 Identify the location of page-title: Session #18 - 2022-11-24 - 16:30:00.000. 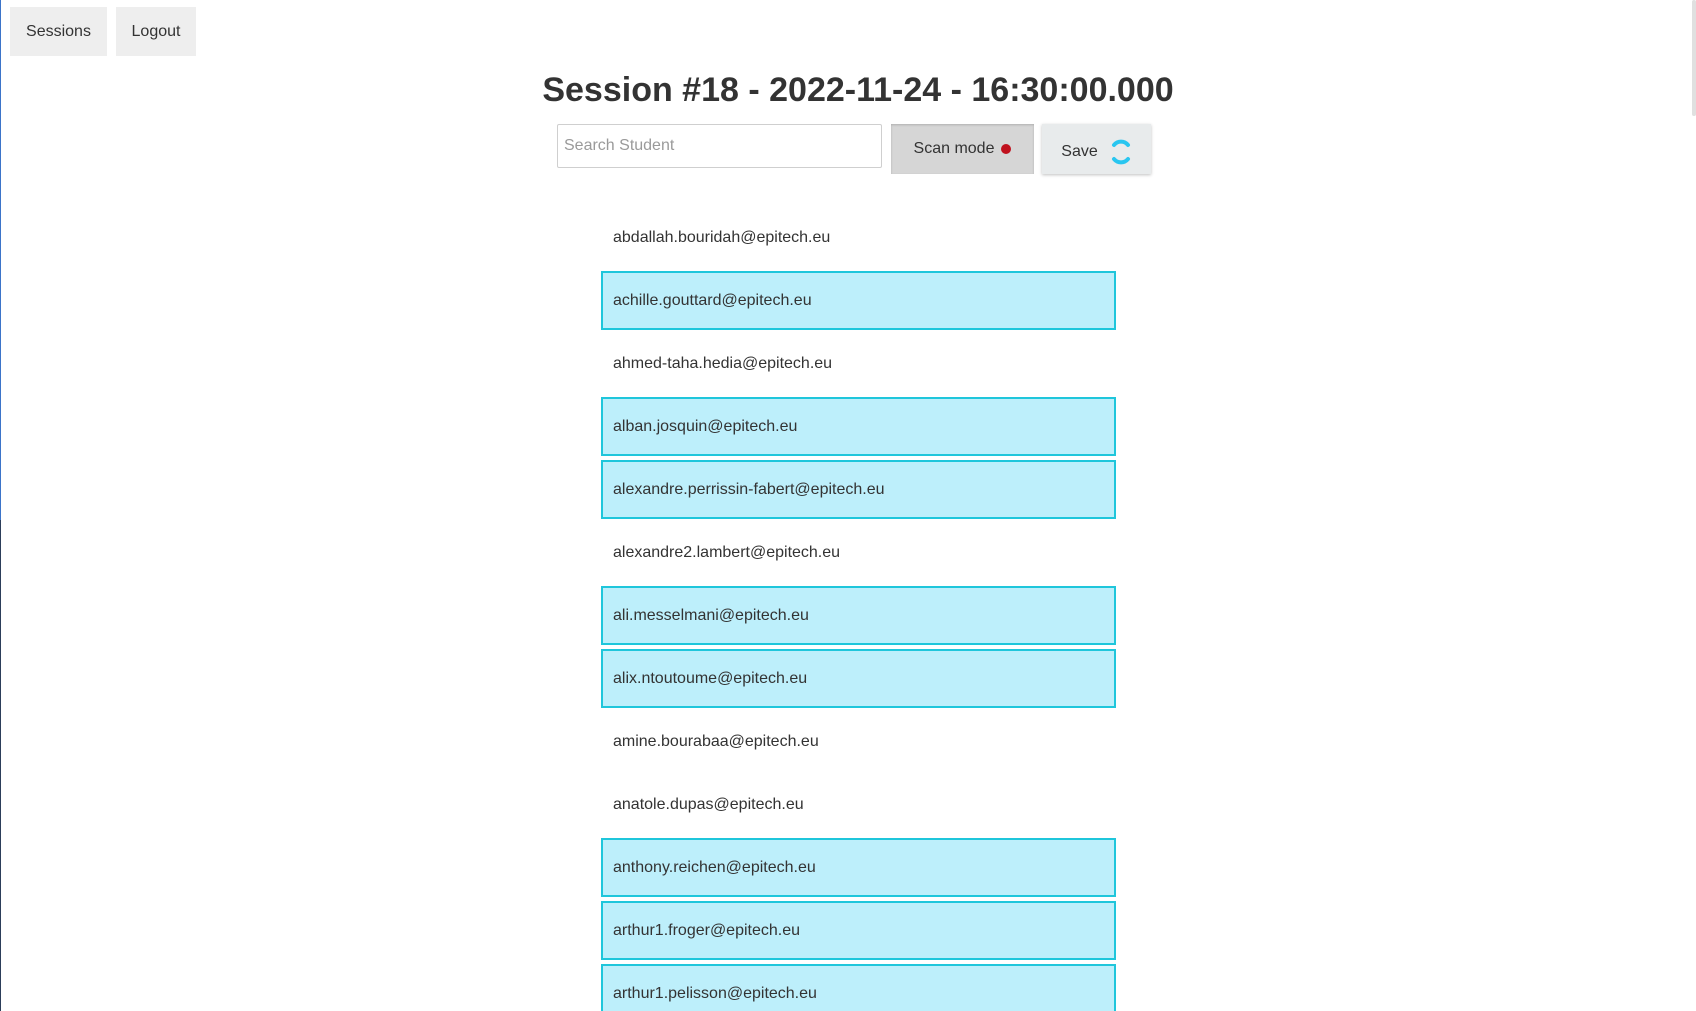
(858, 90).